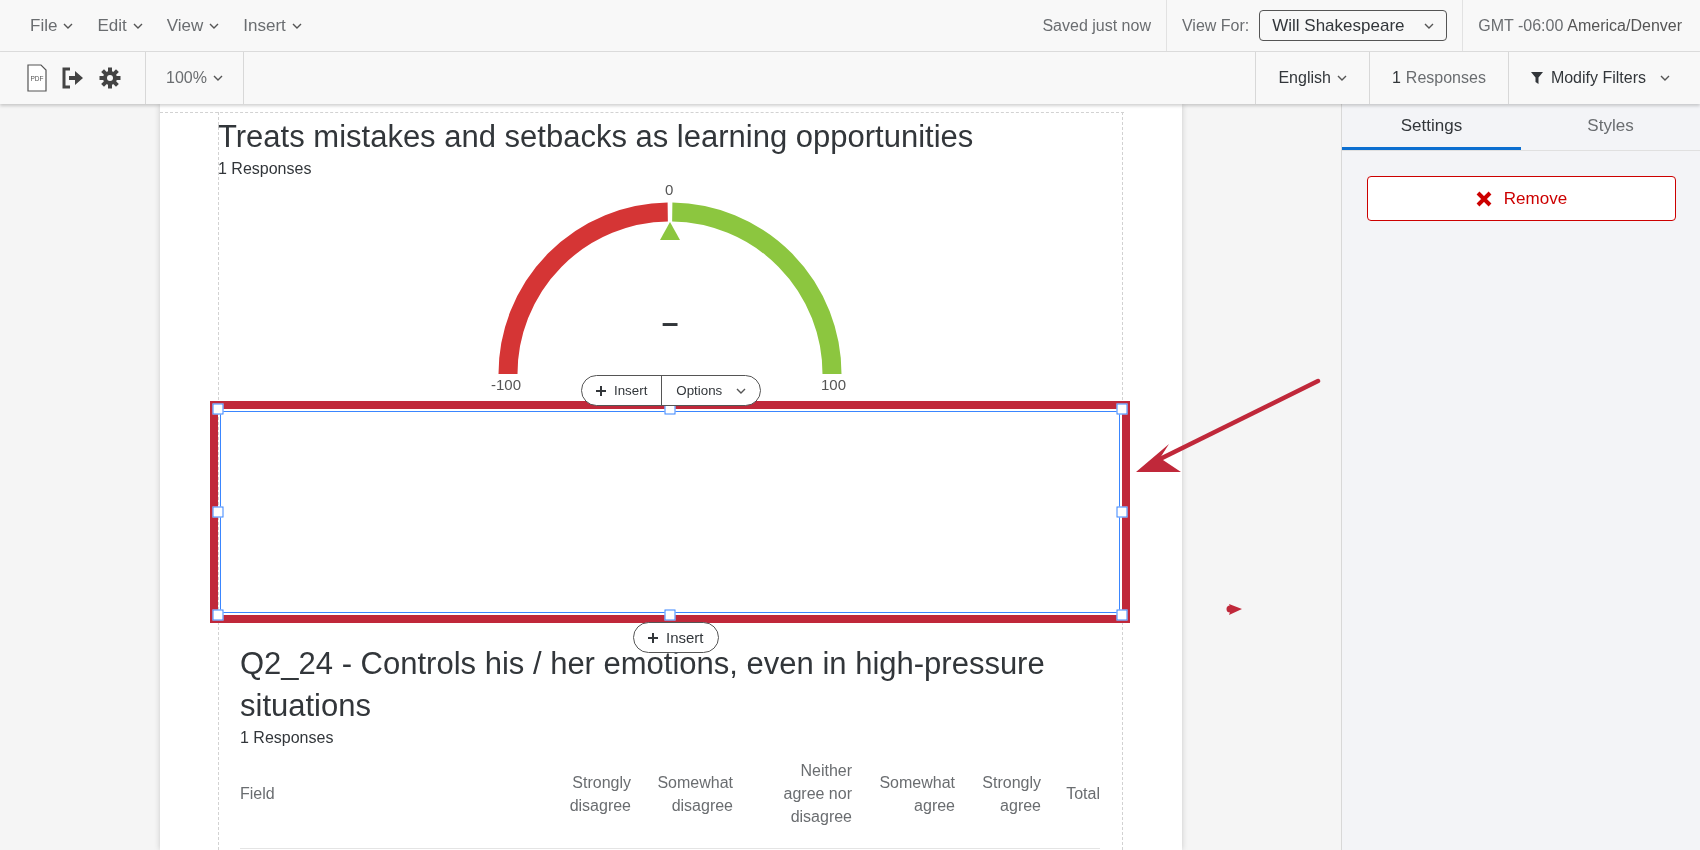 This screenshot has width=1700, height=850. What do you see at coordinates (599, 794) in the screenshot?
I see `column-header: Strongly disagree` at bounding box center [599, 794].